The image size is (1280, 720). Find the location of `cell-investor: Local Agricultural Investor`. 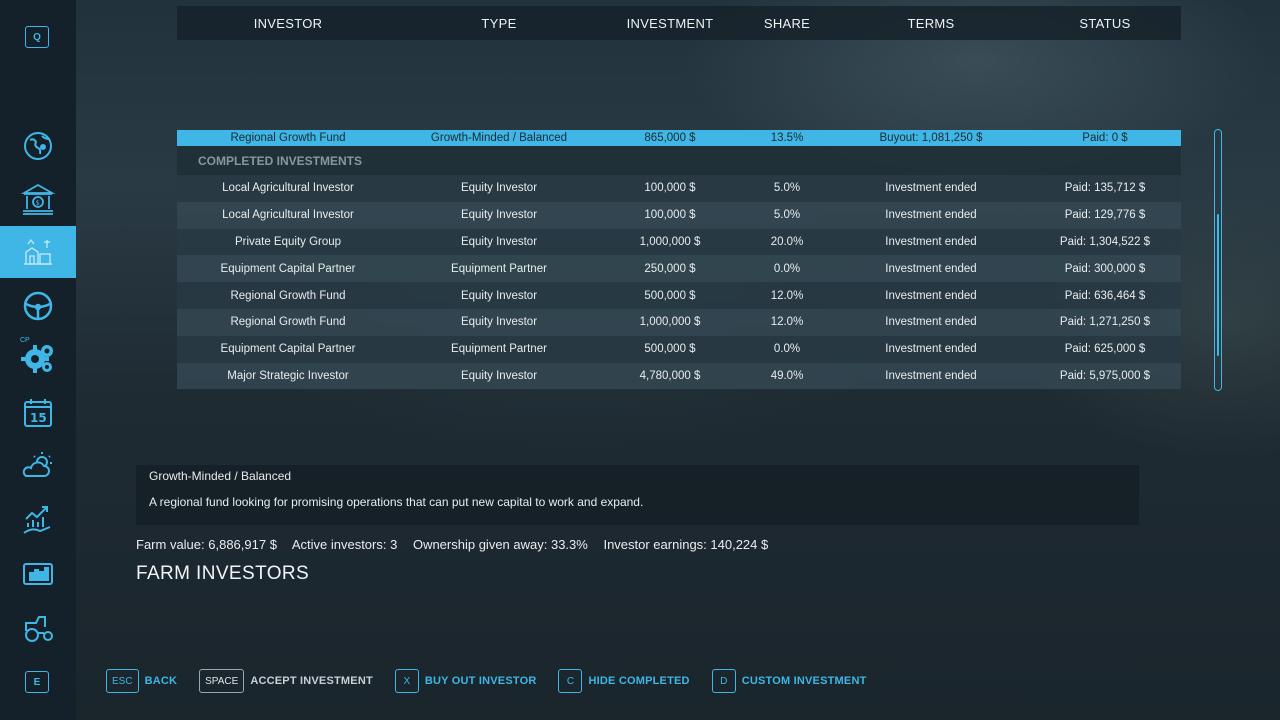

cell-investor: Local Agricultural Investor is located at coordinates (288, 215).